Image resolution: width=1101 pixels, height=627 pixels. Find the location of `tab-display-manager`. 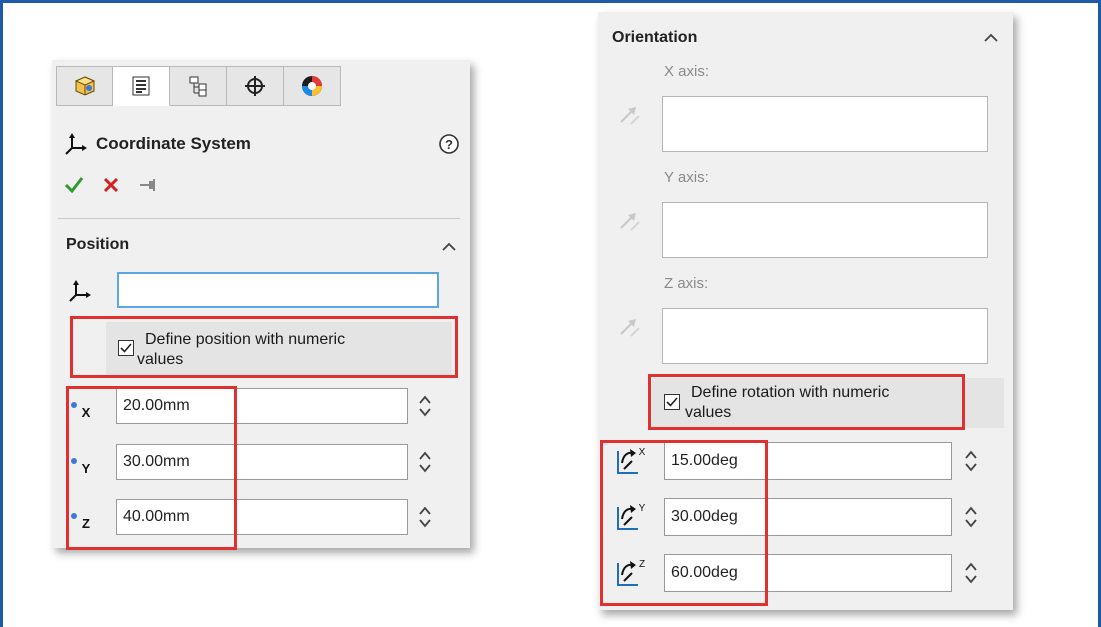

tab-display-manager is located at coordinates (312, 86).